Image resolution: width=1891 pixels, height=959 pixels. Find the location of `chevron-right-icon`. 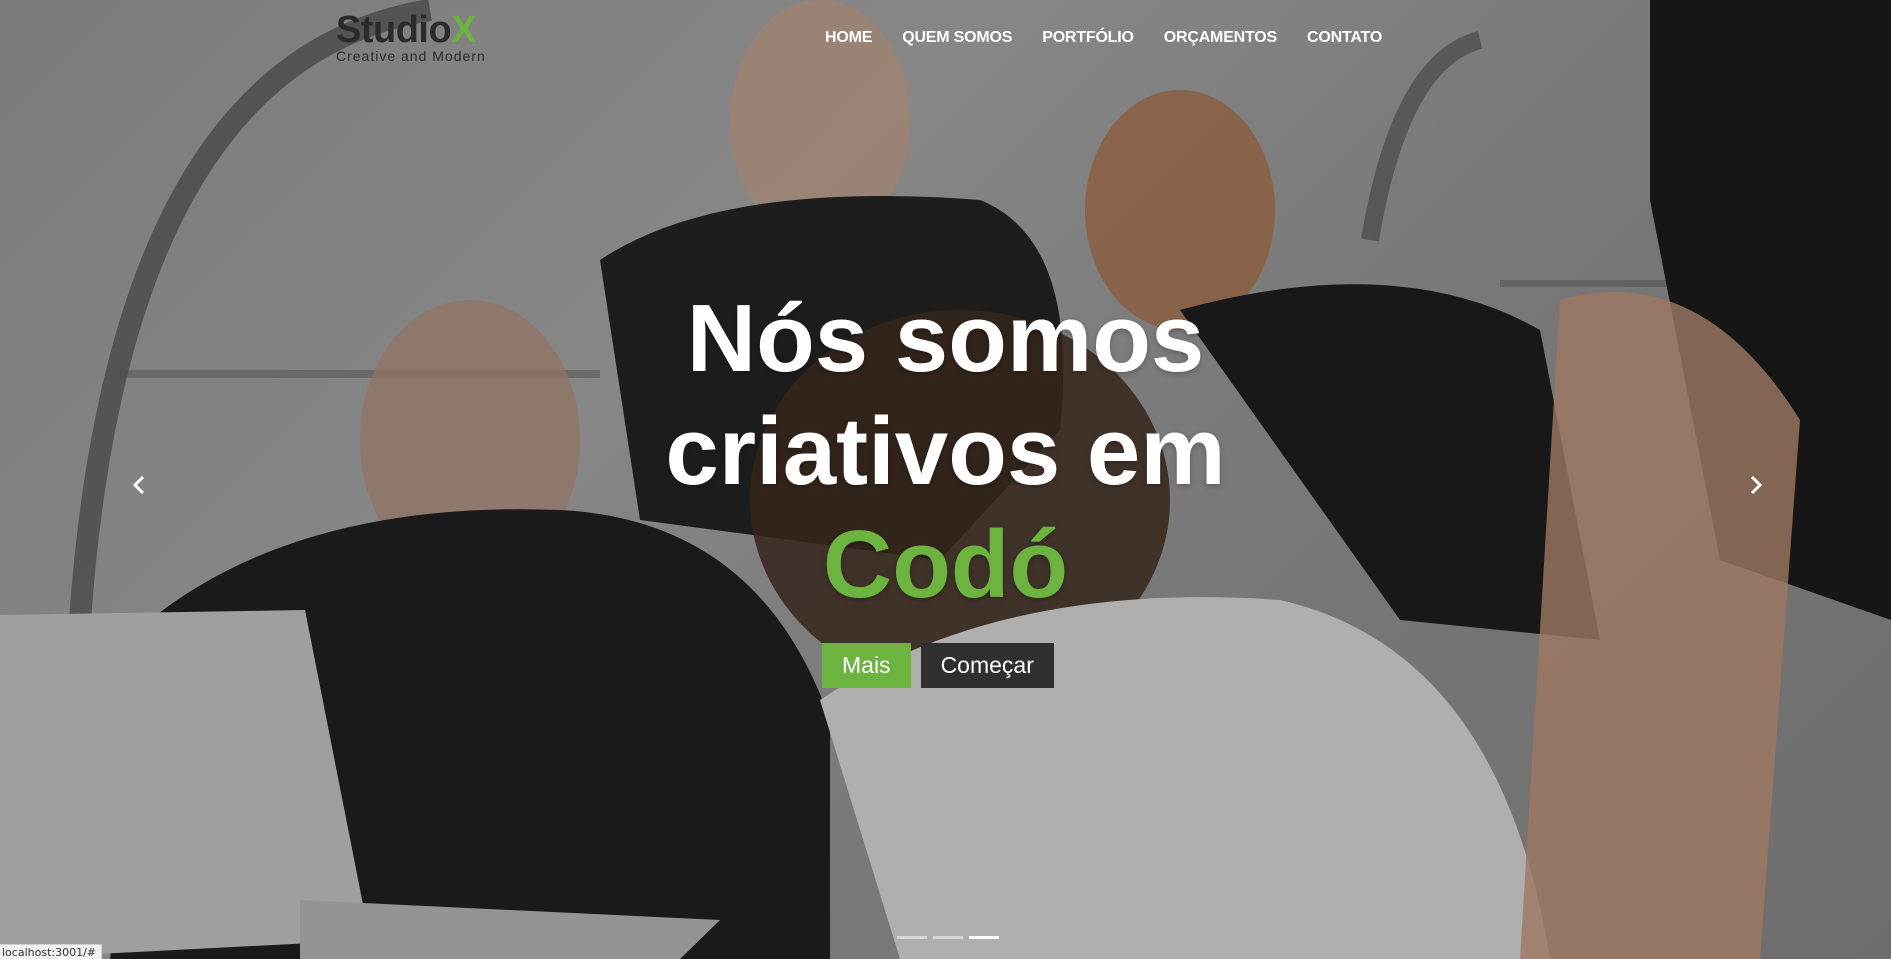

chevron-right-icon is located at coordinates (1756, 485).